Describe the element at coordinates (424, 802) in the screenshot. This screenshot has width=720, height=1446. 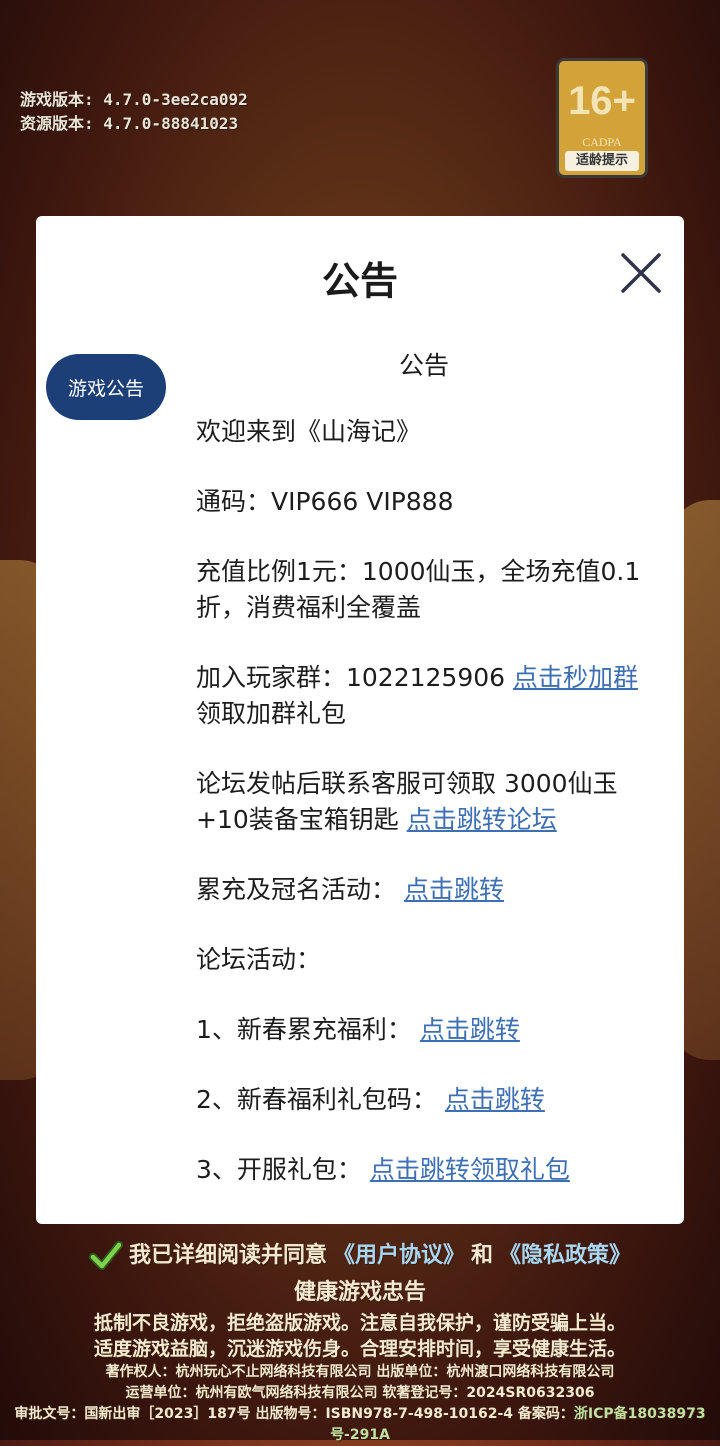
I see `forum-paragraph: 论坛发帖后联系客服可领取 3000仙玉+10装备宝箱钥匙 点击跳转论坛` at that location.